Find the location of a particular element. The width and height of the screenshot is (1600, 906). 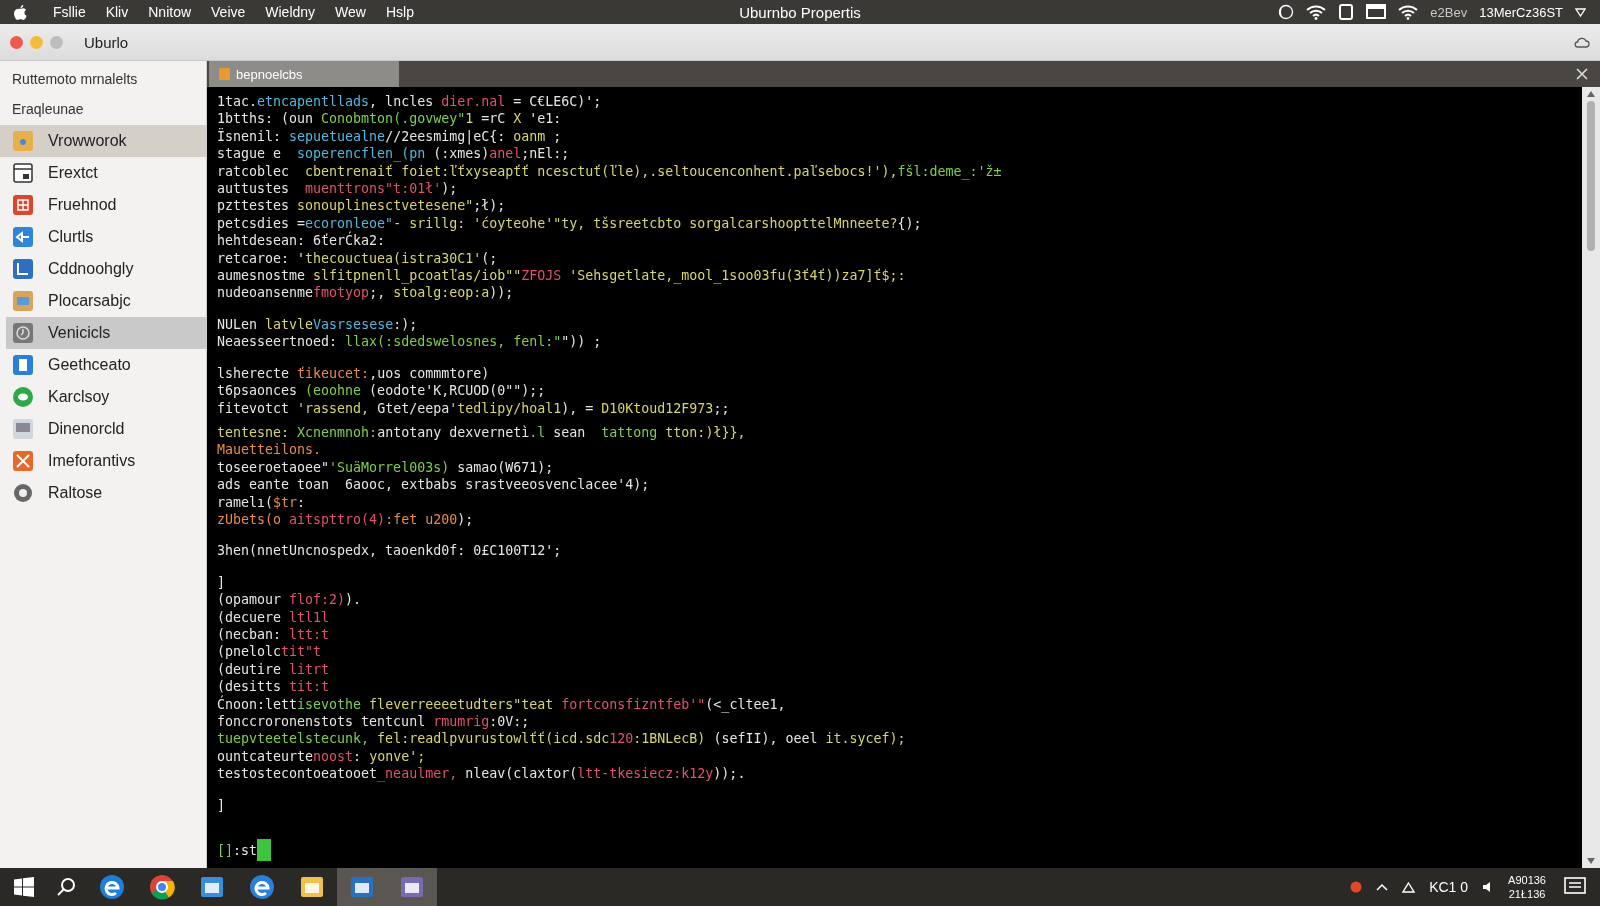

code-line: ountcateurtenoost: yonve'; is located at coordinates (322, 756).